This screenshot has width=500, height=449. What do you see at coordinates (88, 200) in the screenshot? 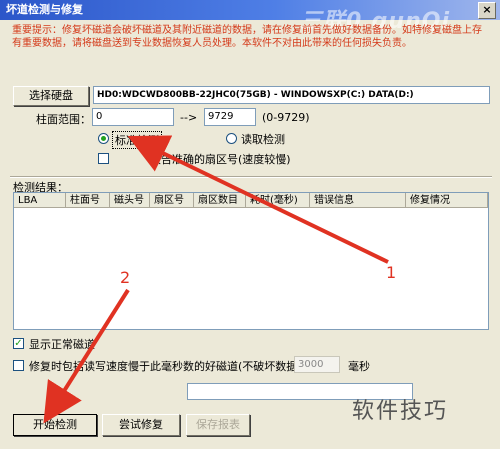
I see `column-header-cylinder: 柱面号` at bounding box center [88, 200].